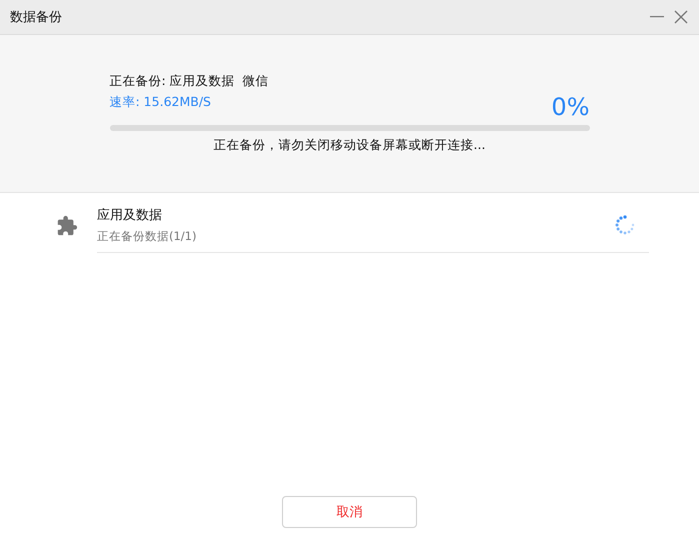  What do you see at coordinates (36, 17) in the screenshot?
I see `window-title: 数据备份` at bounding box center [36, 17].